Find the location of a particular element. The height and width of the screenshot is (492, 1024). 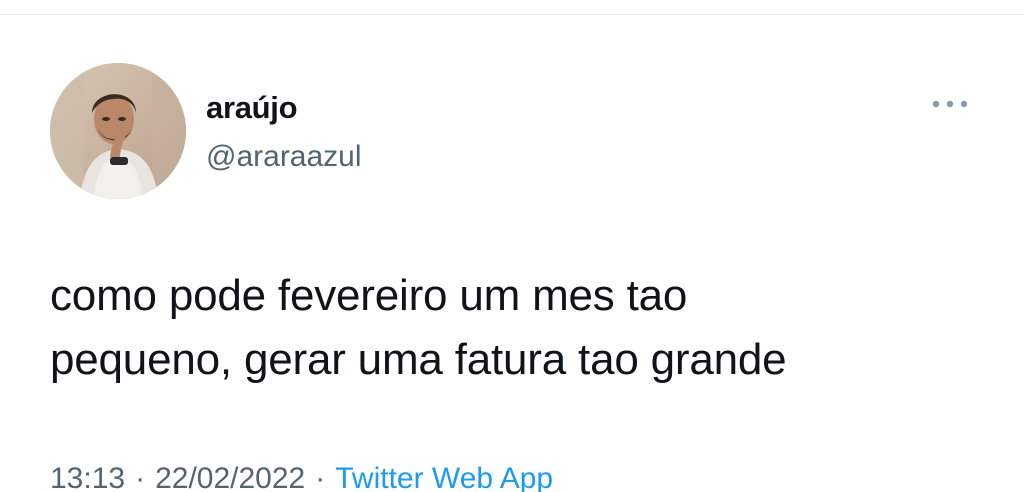

tweet-time: 13:13 is located at coordinates (87, 477).